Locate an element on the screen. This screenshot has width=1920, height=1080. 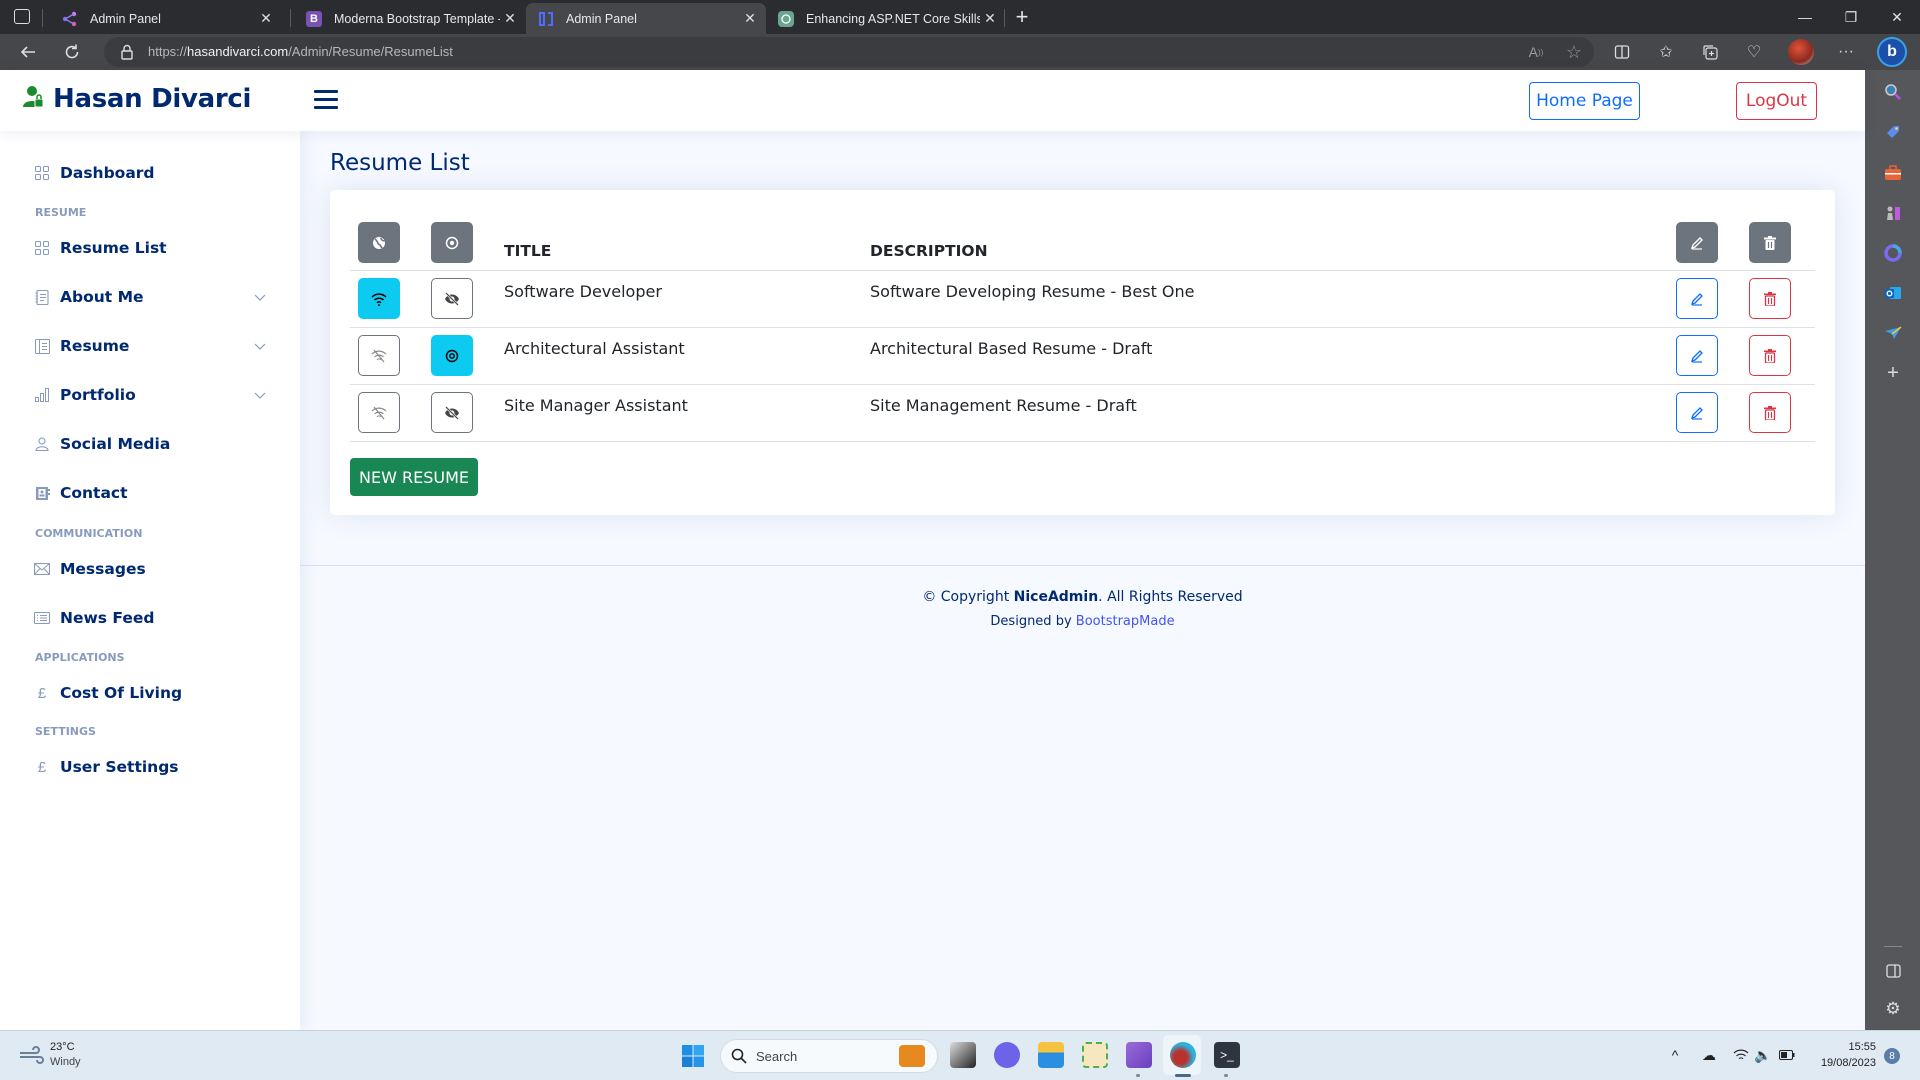
bootstrapmade-link: BootstrapMade is located at coordinates (1125, 621).